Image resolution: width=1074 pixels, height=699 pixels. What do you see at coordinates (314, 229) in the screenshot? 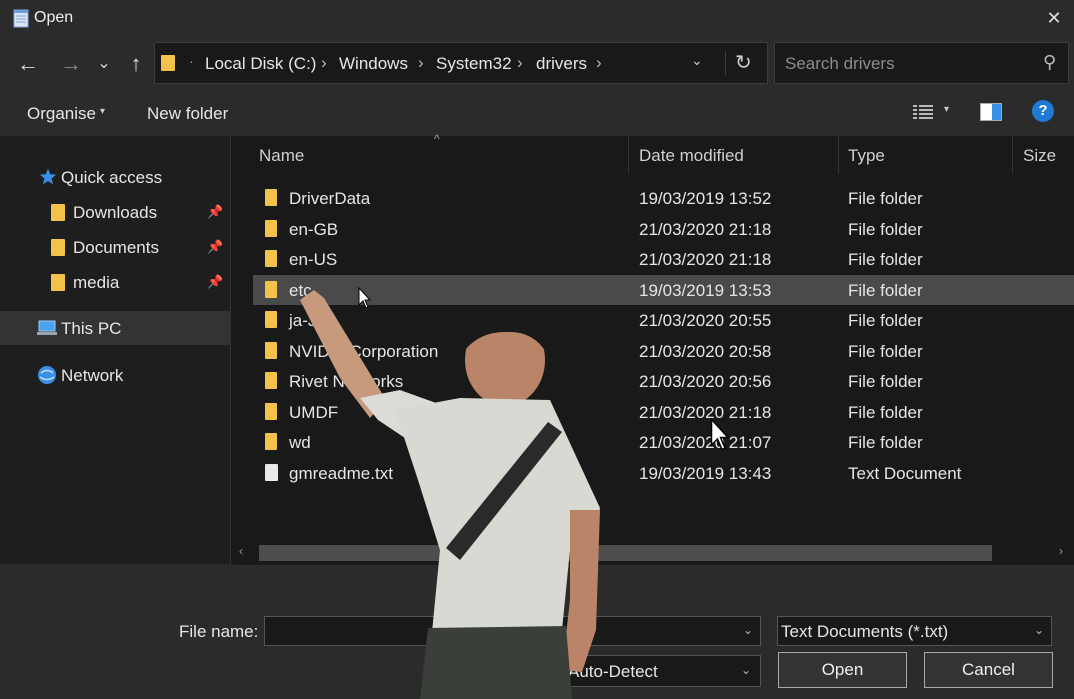
I see `file-name: en-GB` at bounding box center [314, 229].